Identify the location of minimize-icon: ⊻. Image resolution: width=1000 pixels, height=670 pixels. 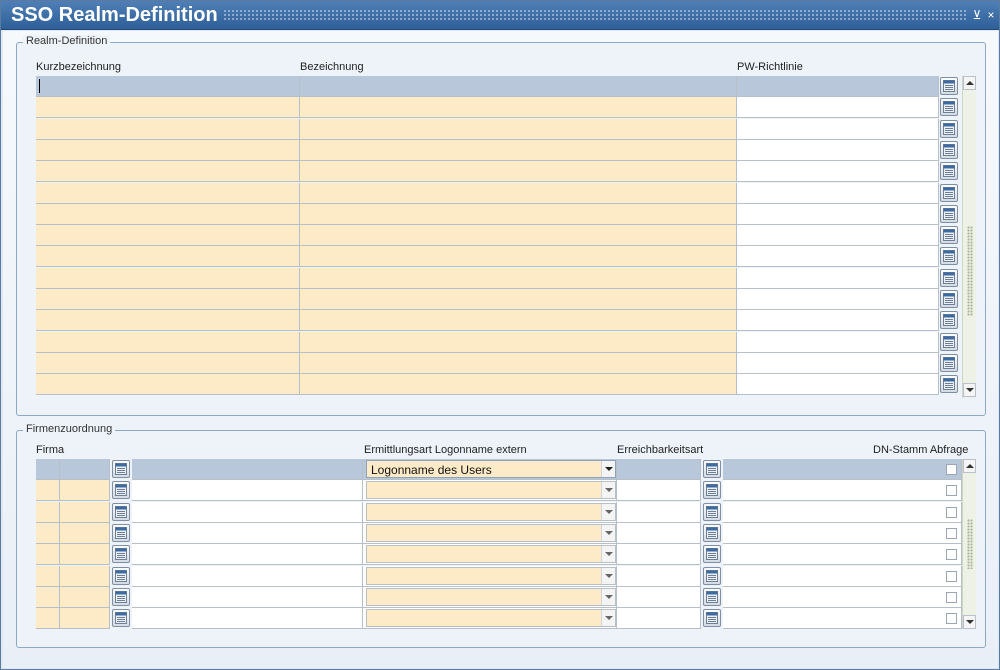
(977, 15).